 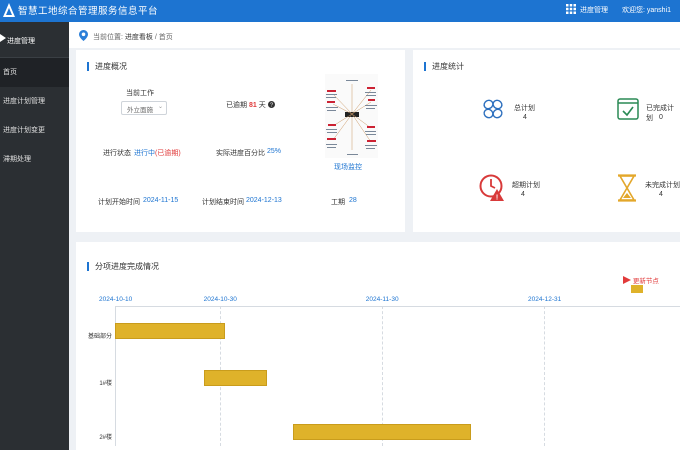 I want to click on stat-unfinished-label: 未完成计划, so click(x=662, y=185).